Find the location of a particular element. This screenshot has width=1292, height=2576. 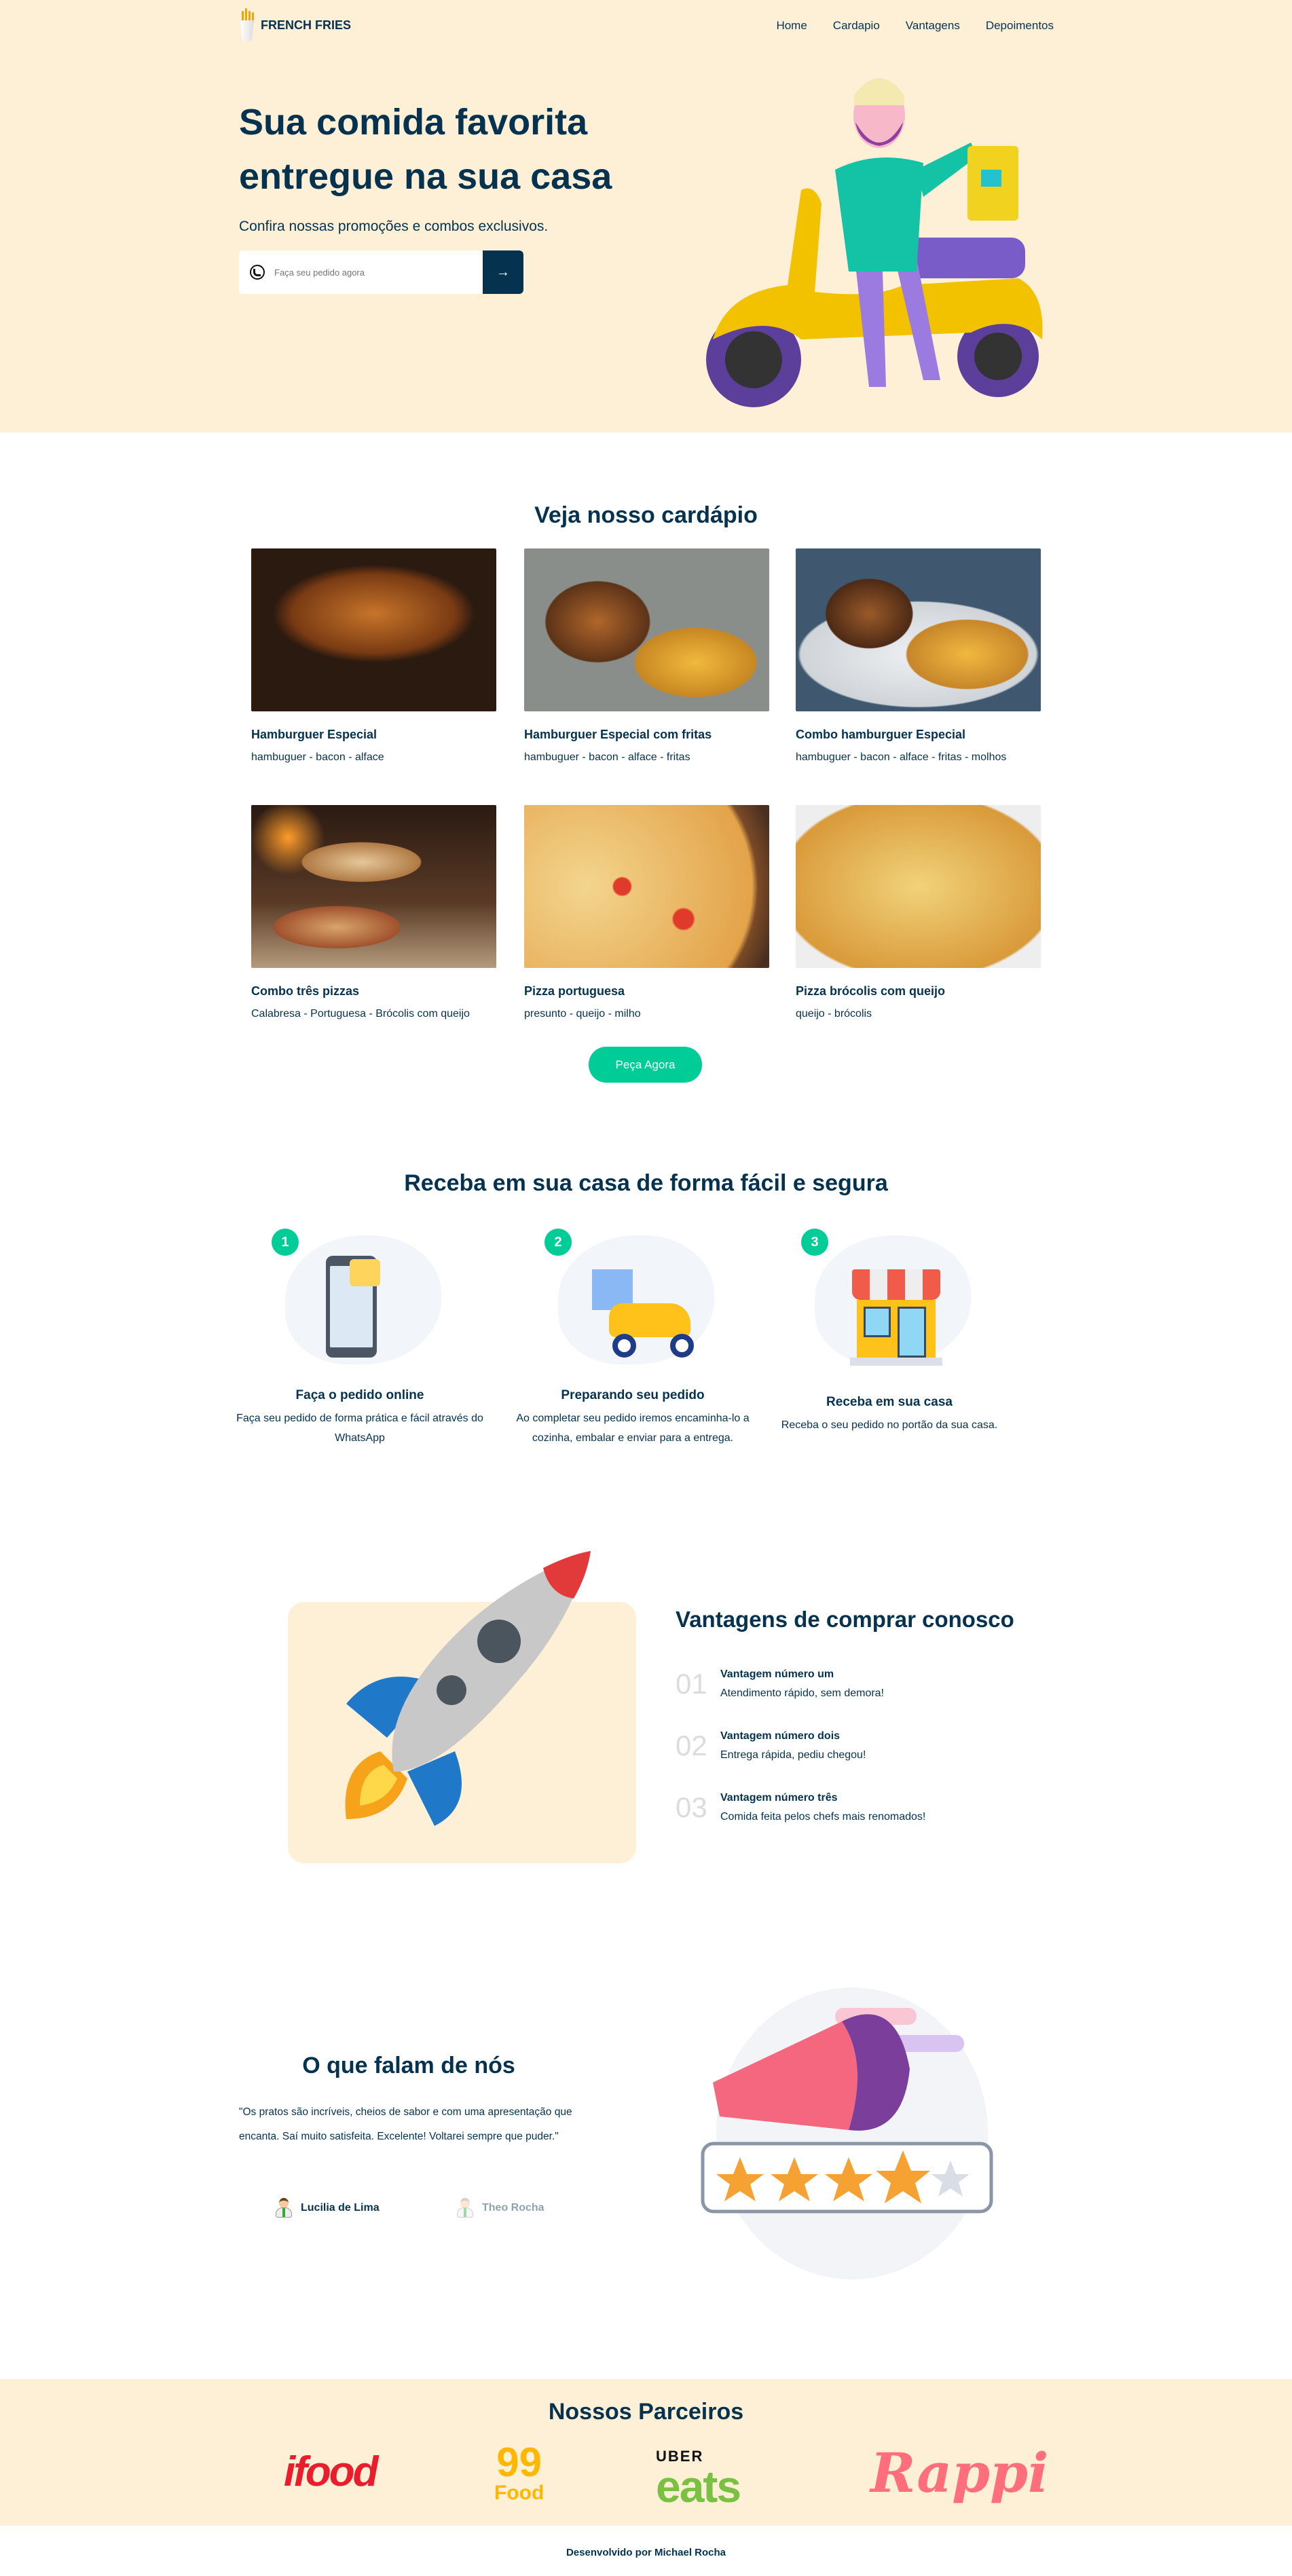

advantage-number: 03 is located at coordinates (691, 1807).